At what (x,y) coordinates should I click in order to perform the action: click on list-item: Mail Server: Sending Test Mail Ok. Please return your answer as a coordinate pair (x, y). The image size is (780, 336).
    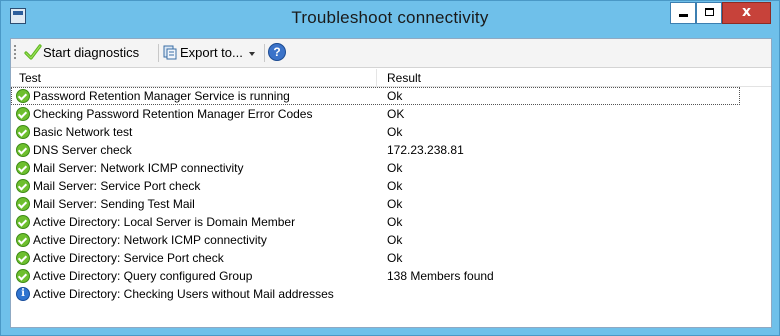
    Looking at the image, I should click on (391, 204).